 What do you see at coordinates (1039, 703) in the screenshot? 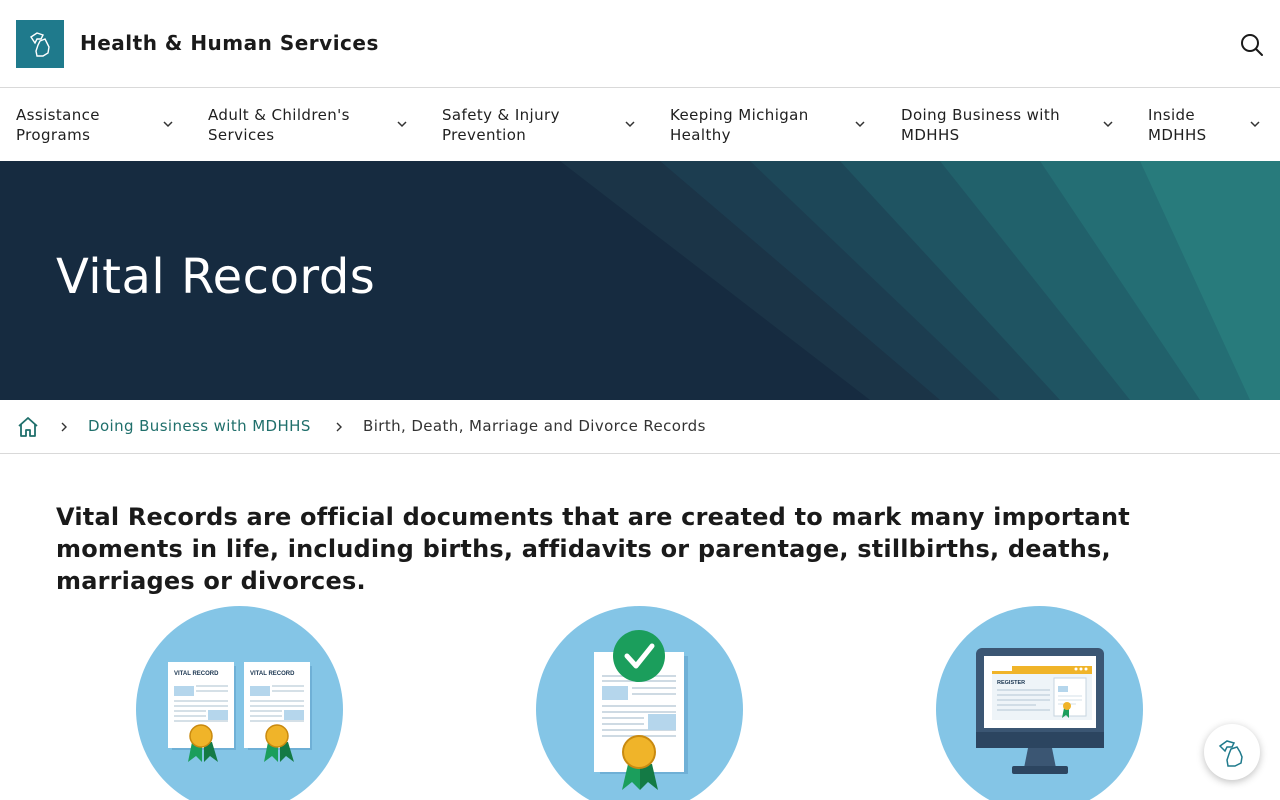
I see `online-register-illustration: REGISTER` at bounding box center [1039, 703].